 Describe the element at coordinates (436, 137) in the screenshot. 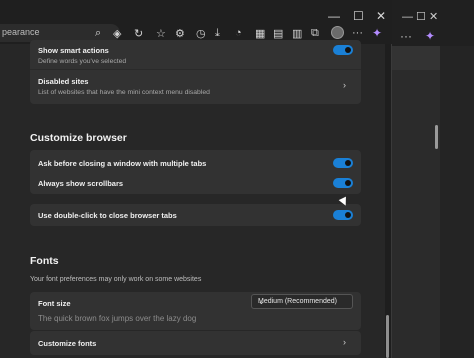

I see `bg-scrollbar-thumb` at that location.